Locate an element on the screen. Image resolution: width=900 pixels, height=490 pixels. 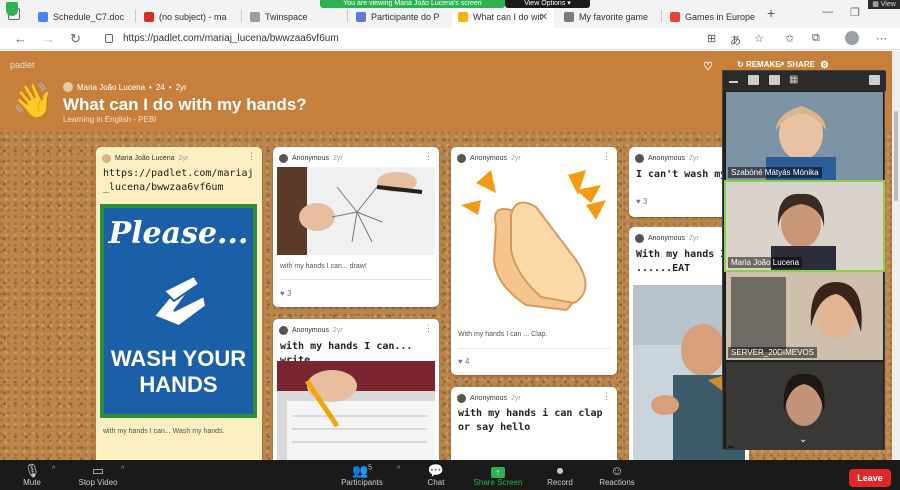
share-button: ↗ SHARE is located at coordinates (796, 64).